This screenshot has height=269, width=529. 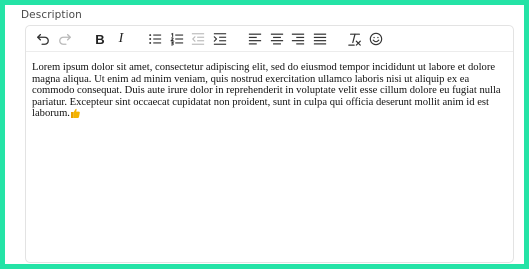 I want to click on editor-toolbar: B I, so click(x=269, y=39).